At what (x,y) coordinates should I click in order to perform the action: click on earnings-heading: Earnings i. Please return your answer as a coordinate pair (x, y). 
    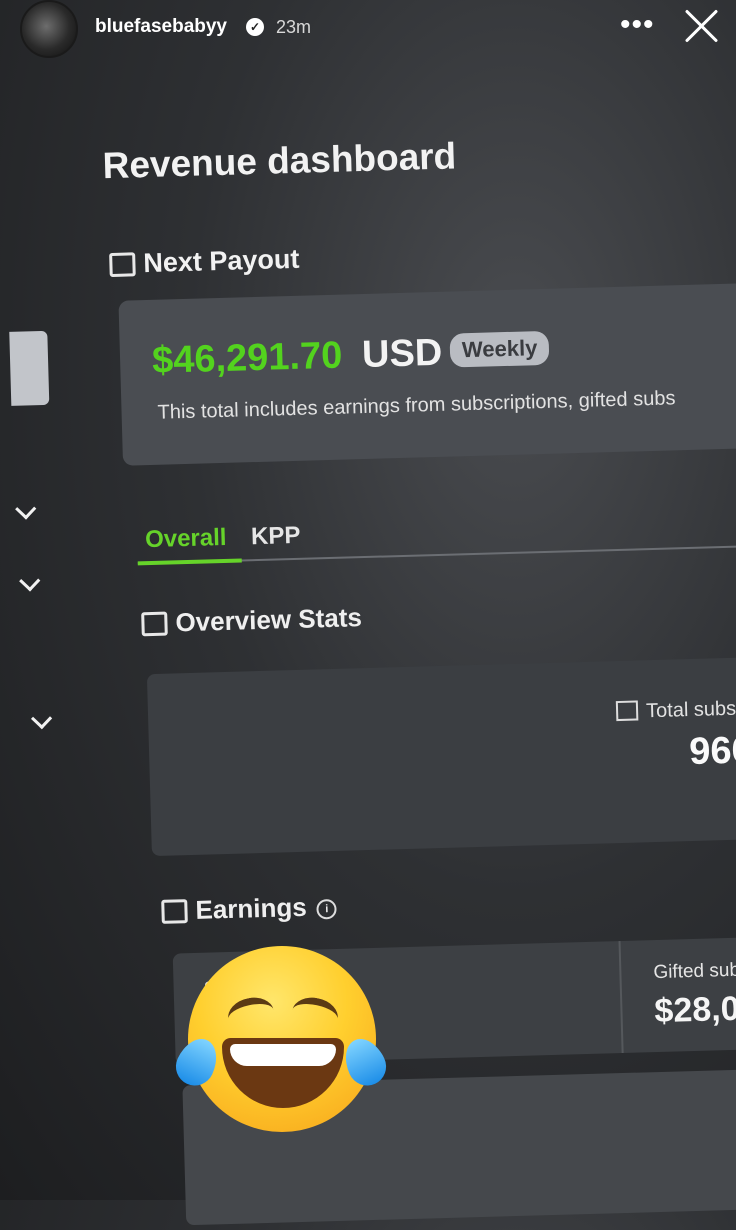
    Looking at the image, I should click on (249, 909).